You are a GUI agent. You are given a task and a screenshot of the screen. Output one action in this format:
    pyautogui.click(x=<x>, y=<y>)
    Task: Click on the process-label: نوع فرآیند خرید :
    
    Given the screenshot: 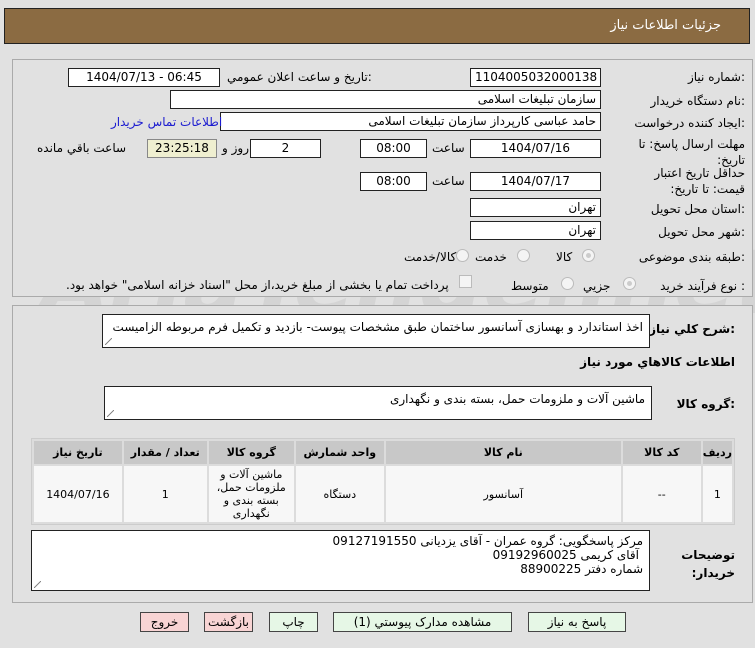 What is the action you would take?
    pyautogui.click(x=702, y=286)
    